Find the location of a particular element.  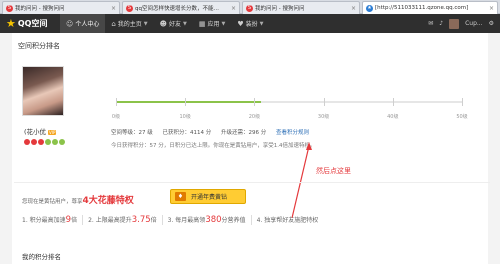

dressup-icon: ♥ is located at coordinates (240, 23).